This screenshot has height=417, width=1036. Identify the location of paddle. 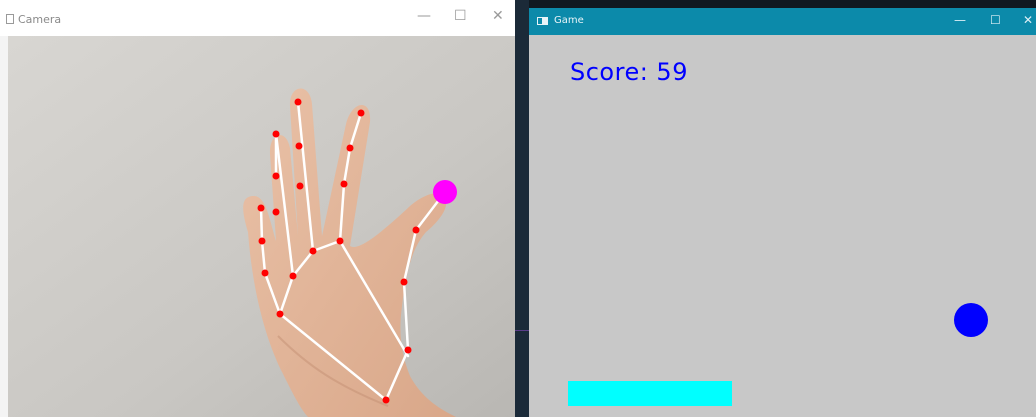
(650, 393).